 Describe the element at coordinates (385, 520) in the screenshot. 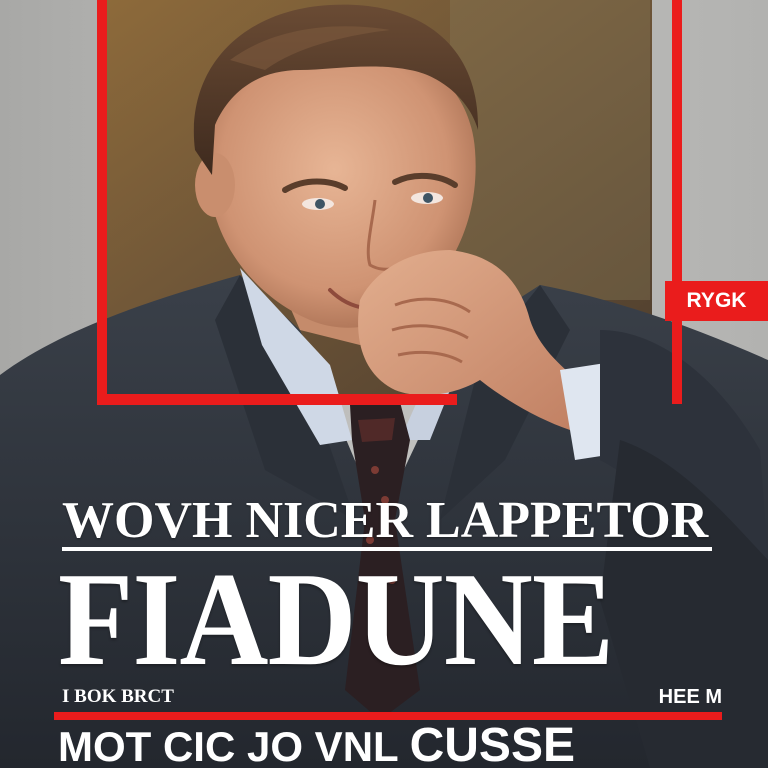

I see `headline: WOVH NICER LAPPETOR` at that location.